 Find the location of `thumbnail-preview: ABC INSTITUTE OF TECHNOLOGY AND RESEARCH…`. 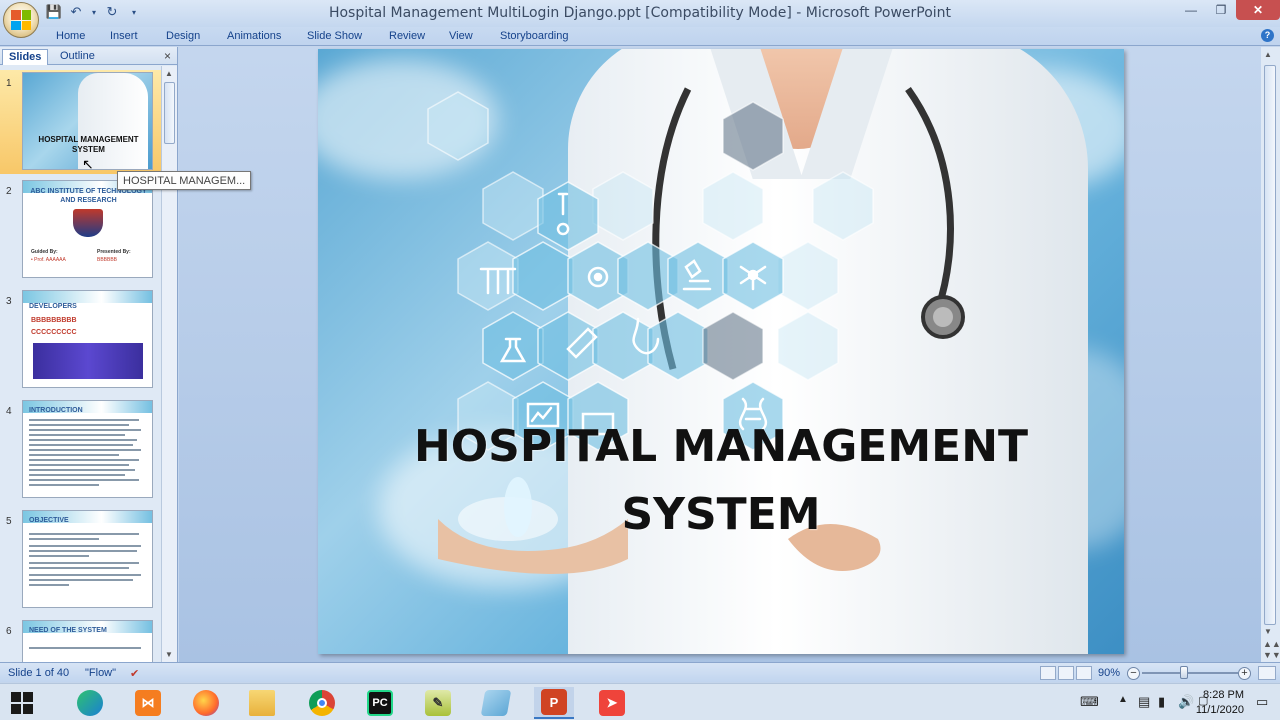

thumbnail-preview: ABC INSTITUTE OF TECHNOLOGY AND RESEARCH… is located at coordinates (87, 229).